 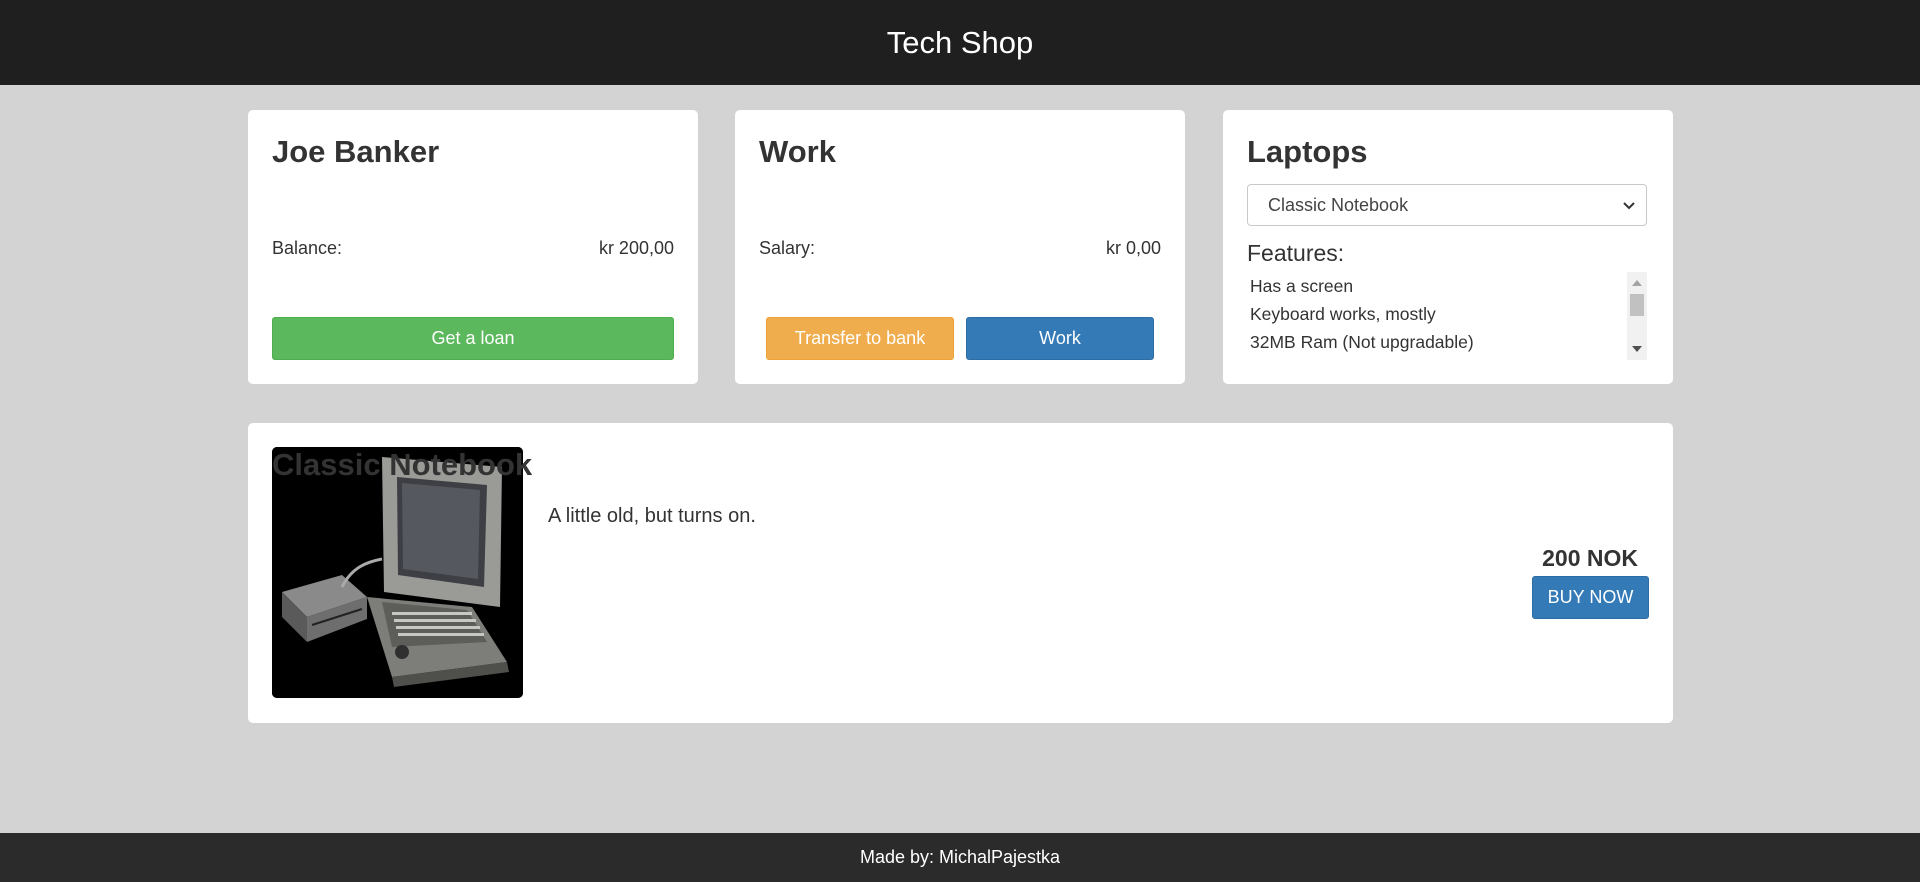 What do you see at coordinates (1060, 338) in the screenshot?
I see `work-button: Work` at bounding box center [1060, 338].